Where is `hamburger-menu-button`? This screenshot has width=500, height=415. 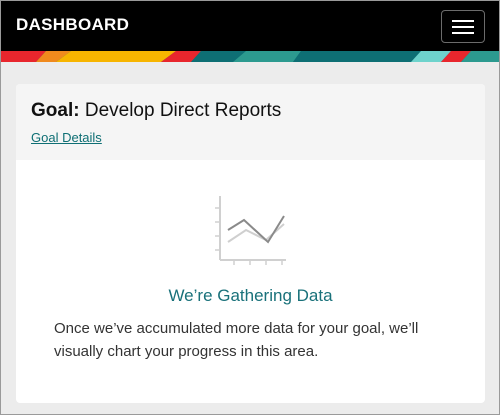 hamburger-menu-button is located at coordinates (463, 26).